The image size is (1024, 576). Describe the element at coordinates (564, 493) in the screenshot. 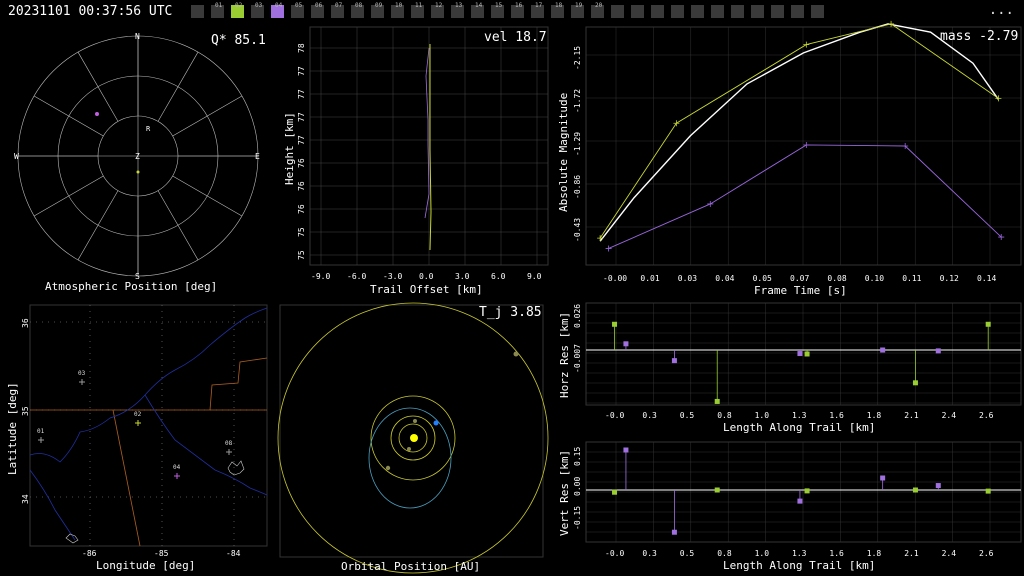

I see `vres-ylabel: Vert Res [km]` at that location.